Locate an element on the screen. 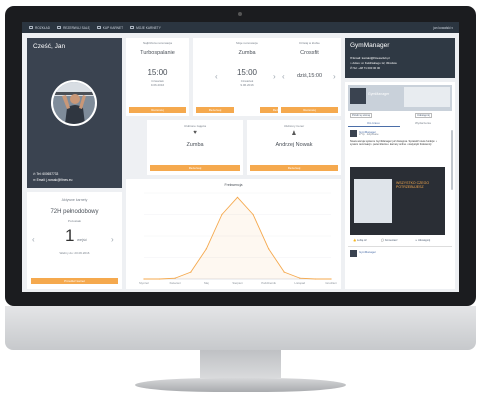 The height and width of the screenshot is (405, 481). fb-page-name: GymManager is located at coordinates (379, 94).